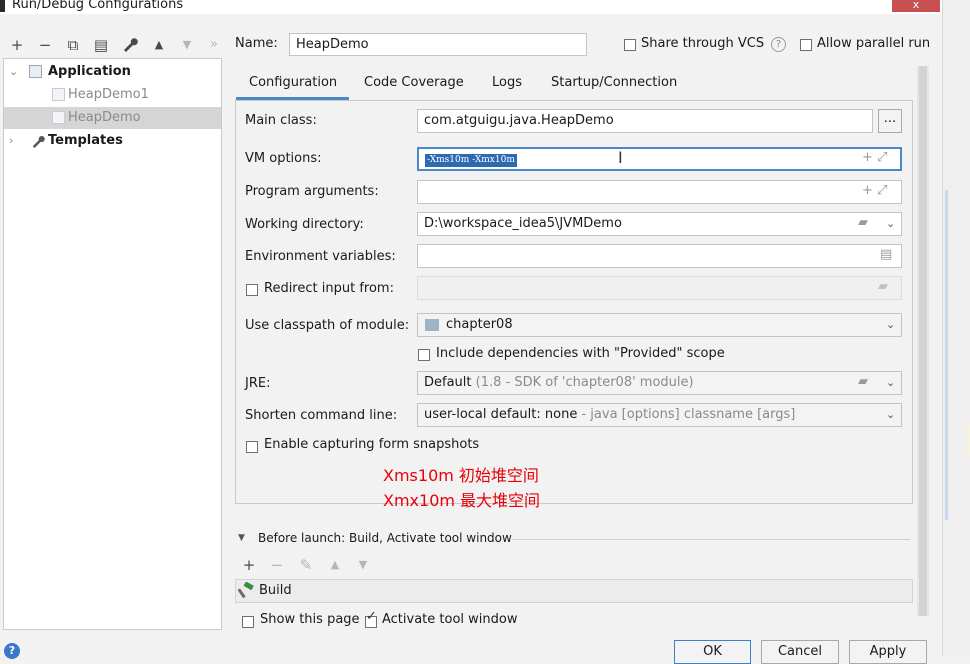 The height and width of the screenshot is (664, 970). What do you see at coordinates (659, 325) in the screenshot?
I see `classpath-module-select: chapter08` at bounding box center [659, 325].